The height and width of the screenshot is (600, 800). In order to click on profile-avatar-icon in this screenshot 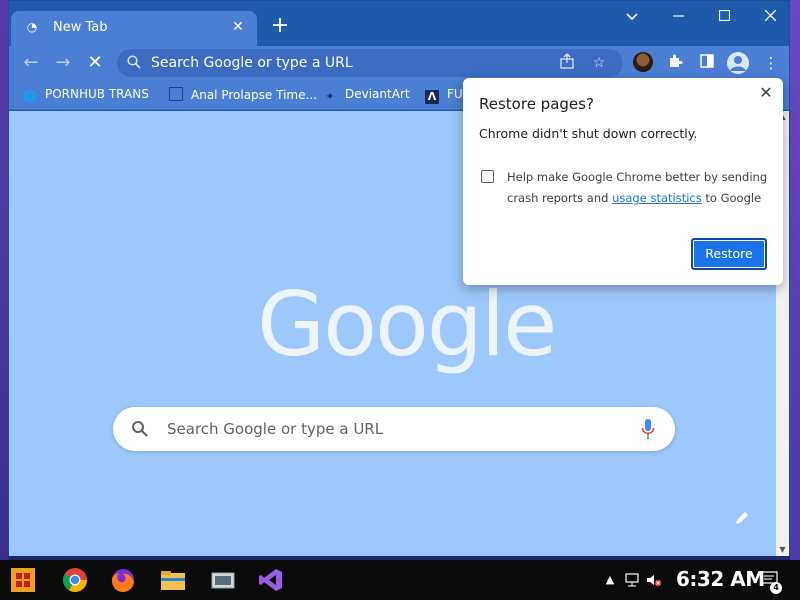, I will do `click(738, 63)`.